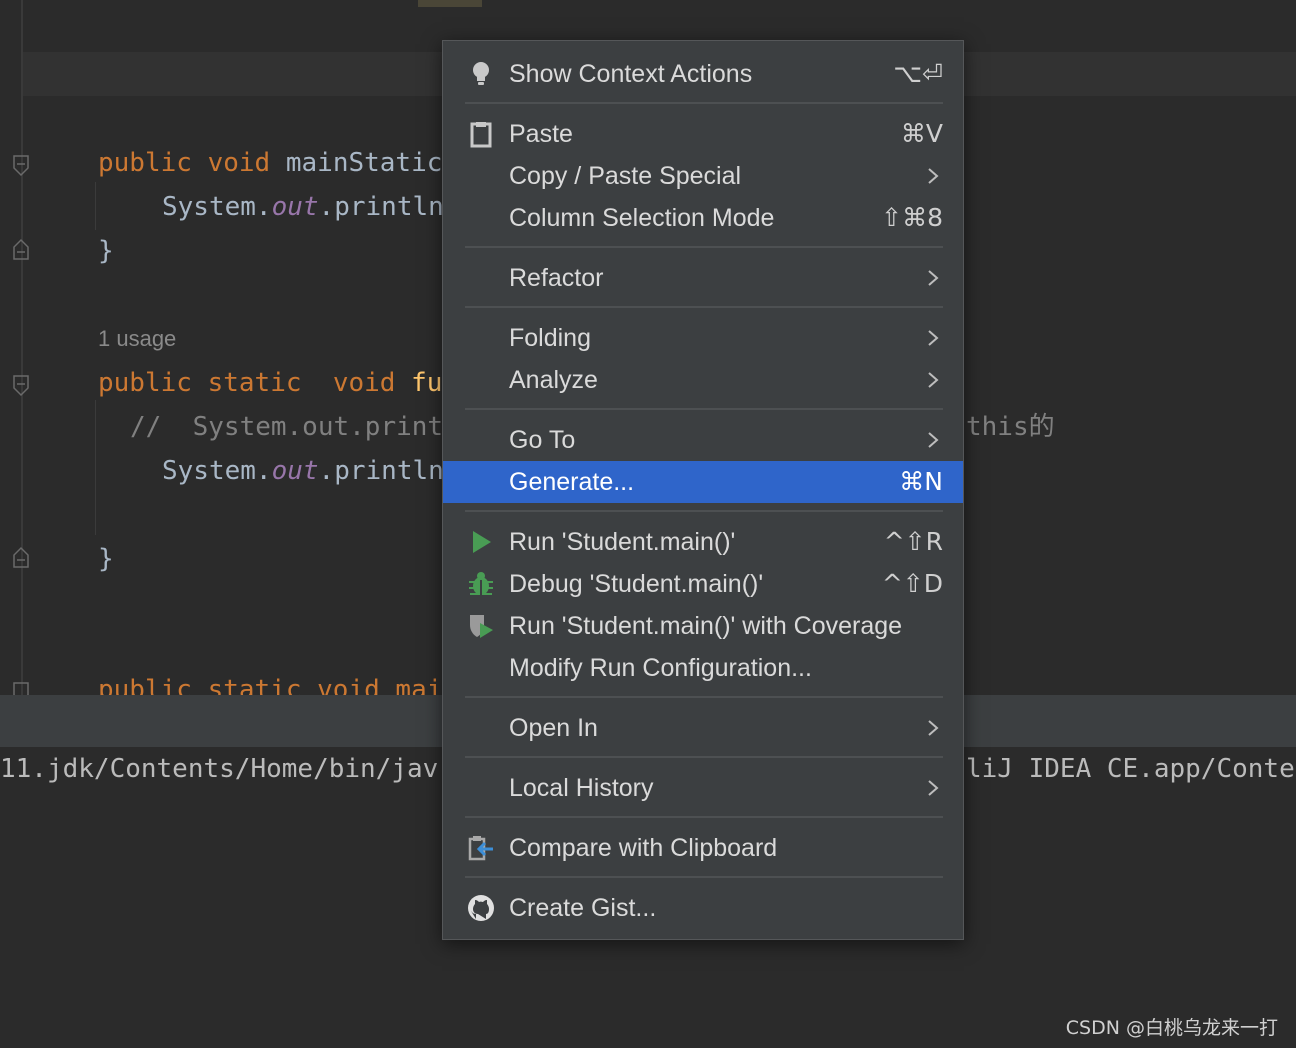  What do you see at coordinates (642, 218) in the screenshot?
I see `menu-item-label: Column Selection Mode` at bounding box center [642, 218].